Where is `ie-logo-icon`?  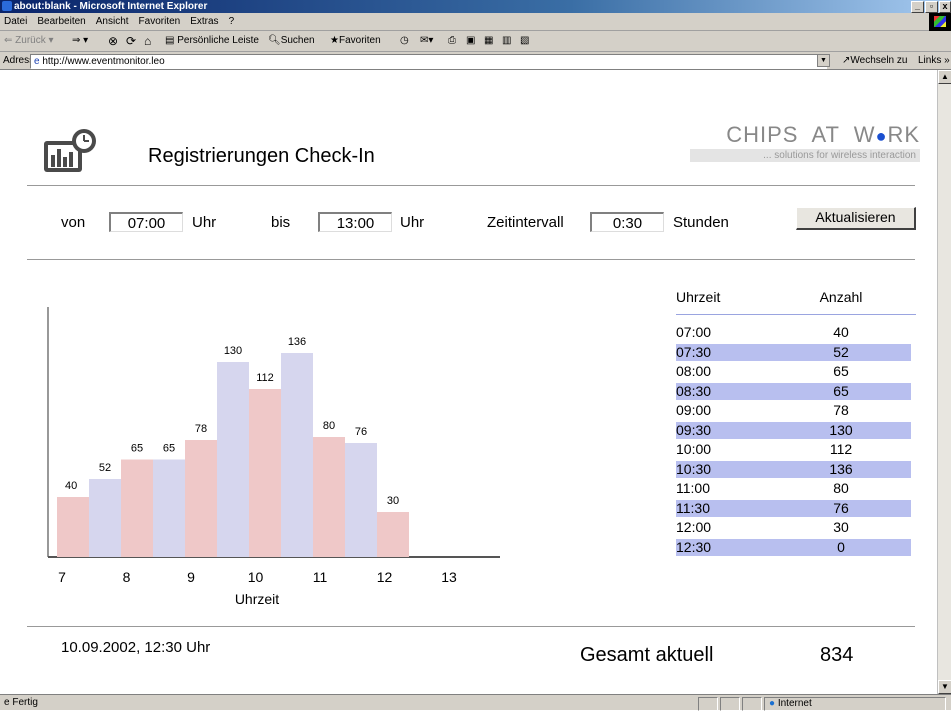
ie-logo-icon is located at coordinates (7, 6).